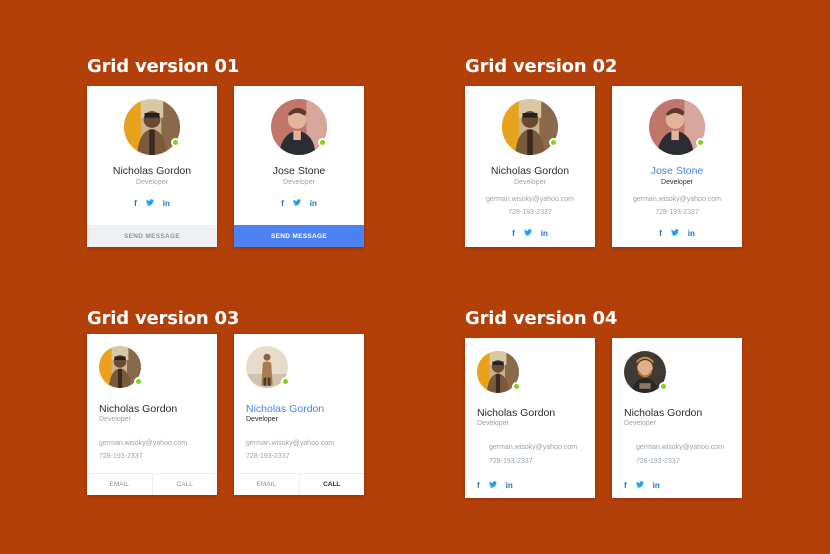 This screenshot has height=554, width=830. Describe the element at coordinates (541, 66) in the screenshot. I see `section-title-grid-02: Grid version 02` at that location.